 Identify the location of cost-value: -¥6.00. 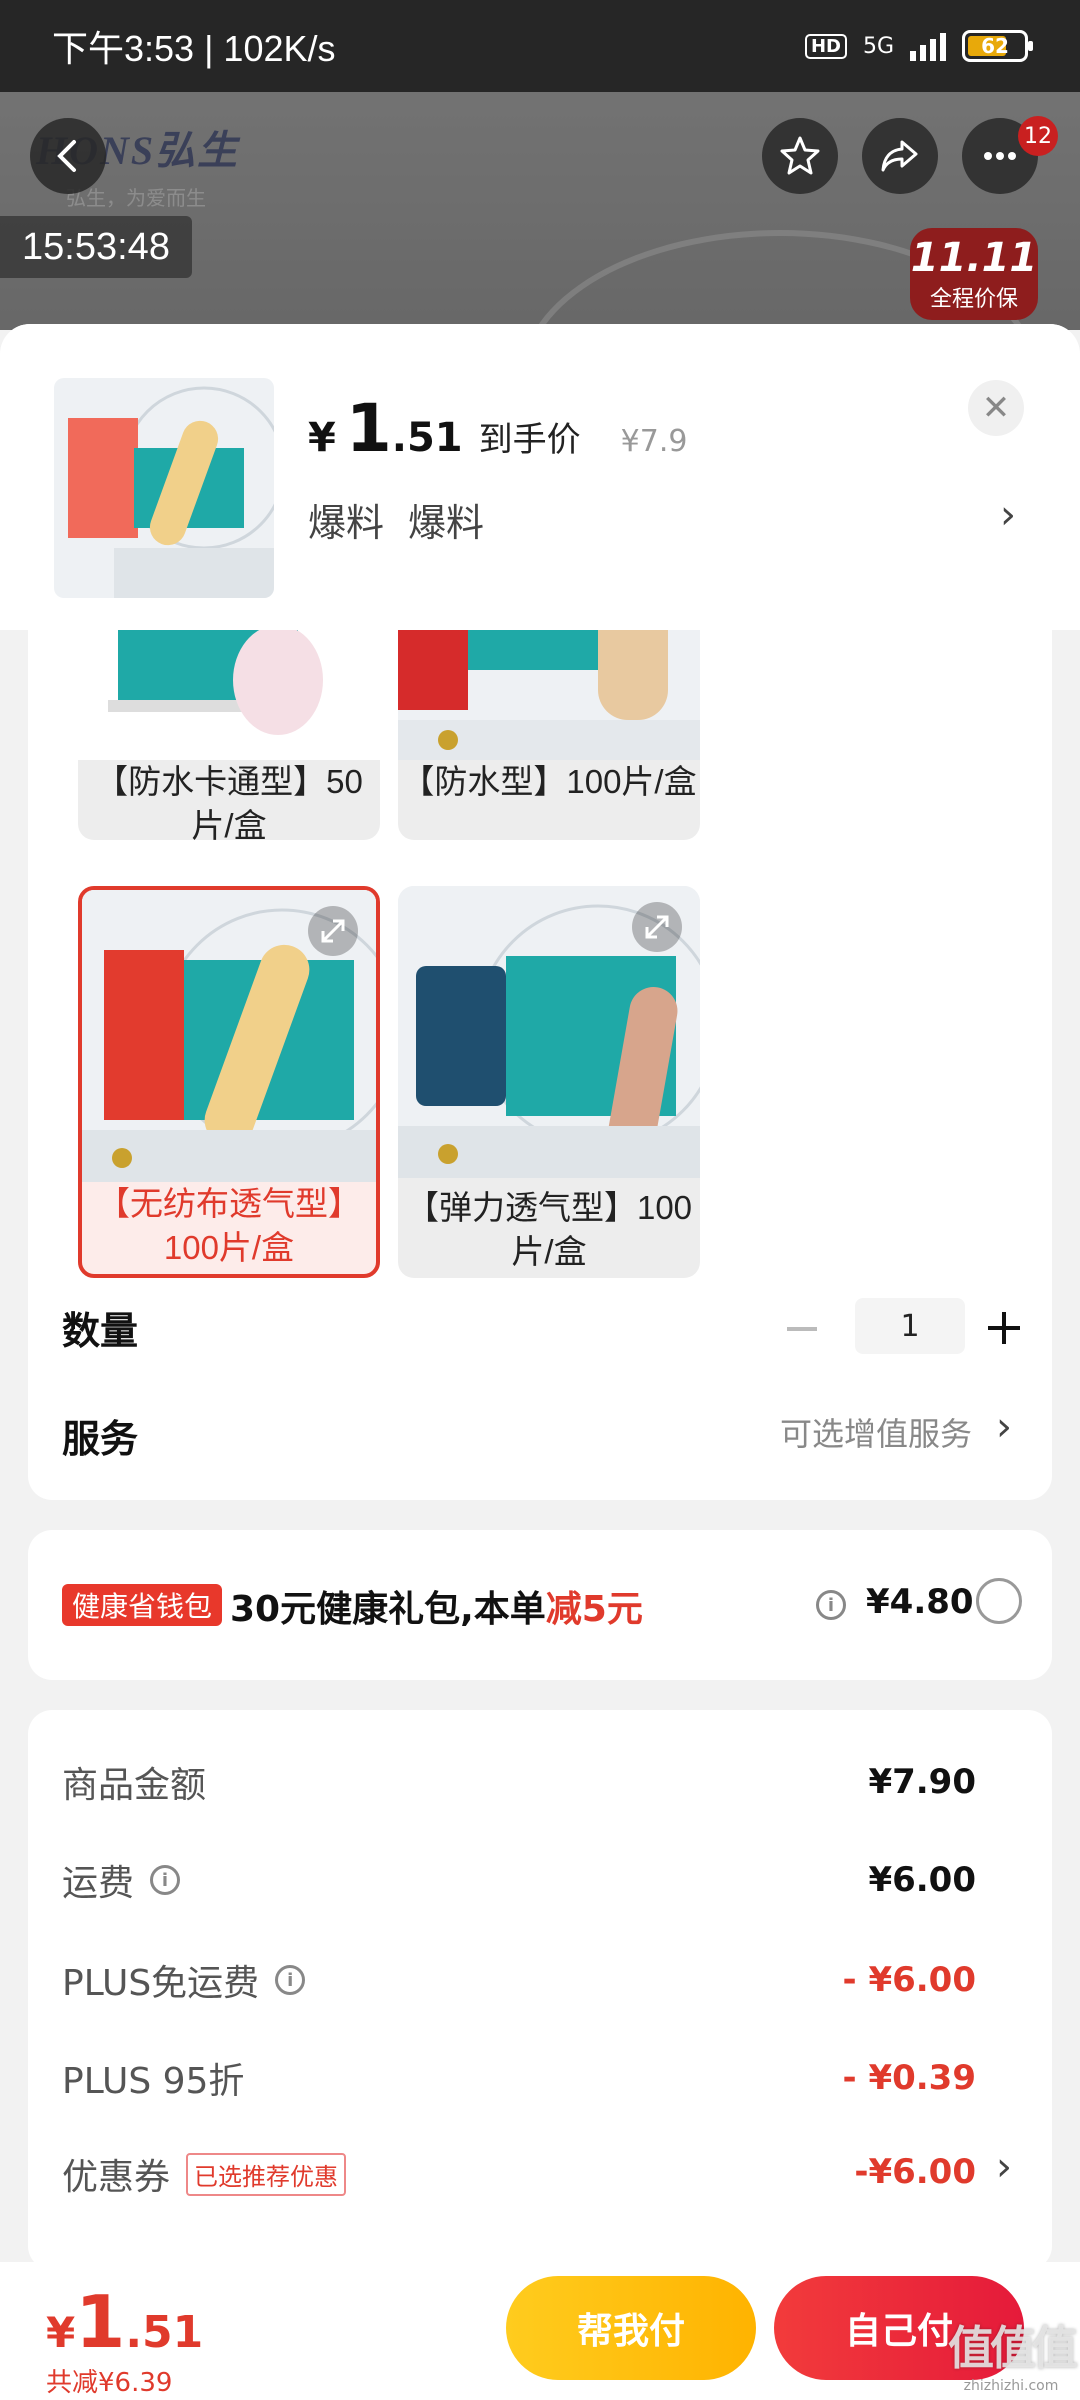
(915, 2172).